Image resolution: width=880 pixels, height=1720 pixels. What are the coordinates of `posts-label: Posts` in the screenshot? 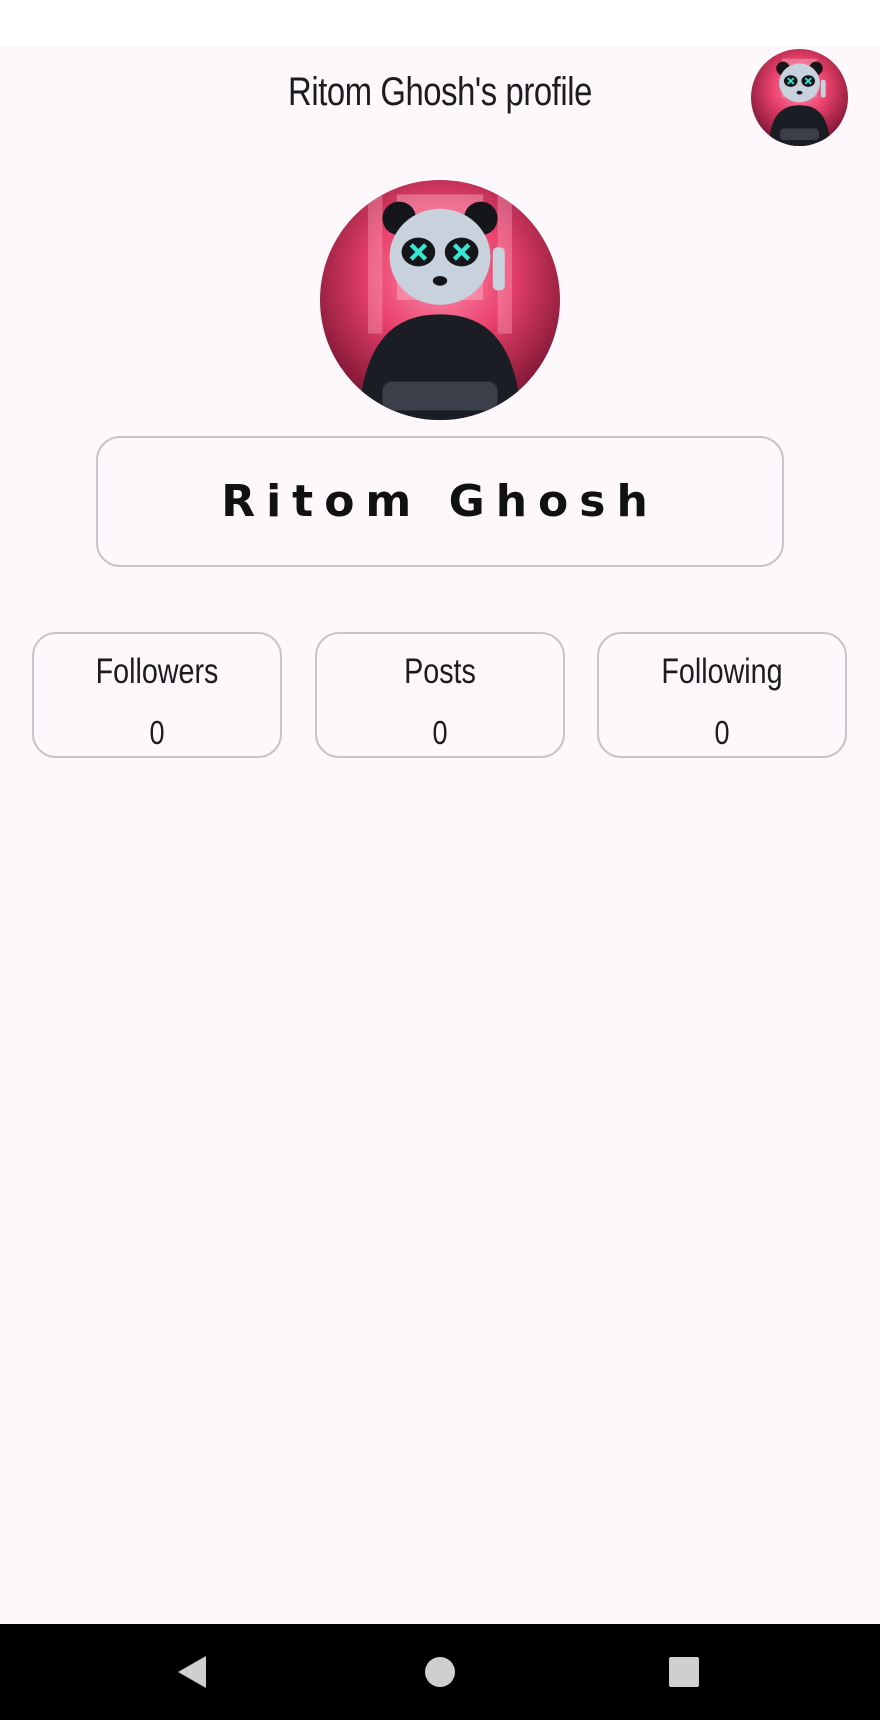 It's located at (440, 671).